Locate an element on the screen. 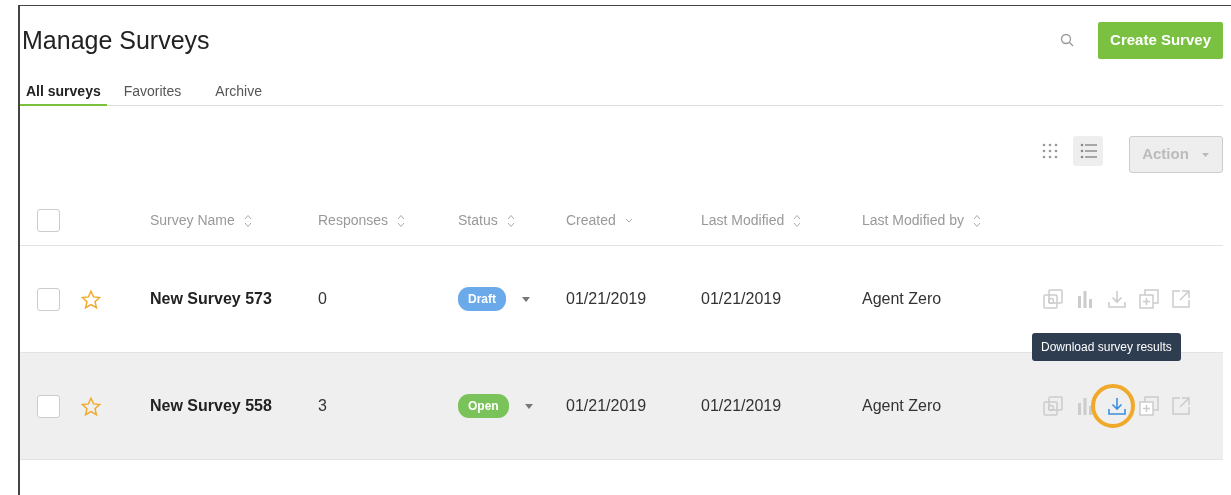 The image size is (1231, 495). grid-icon is located at coordinates (1050, 151).